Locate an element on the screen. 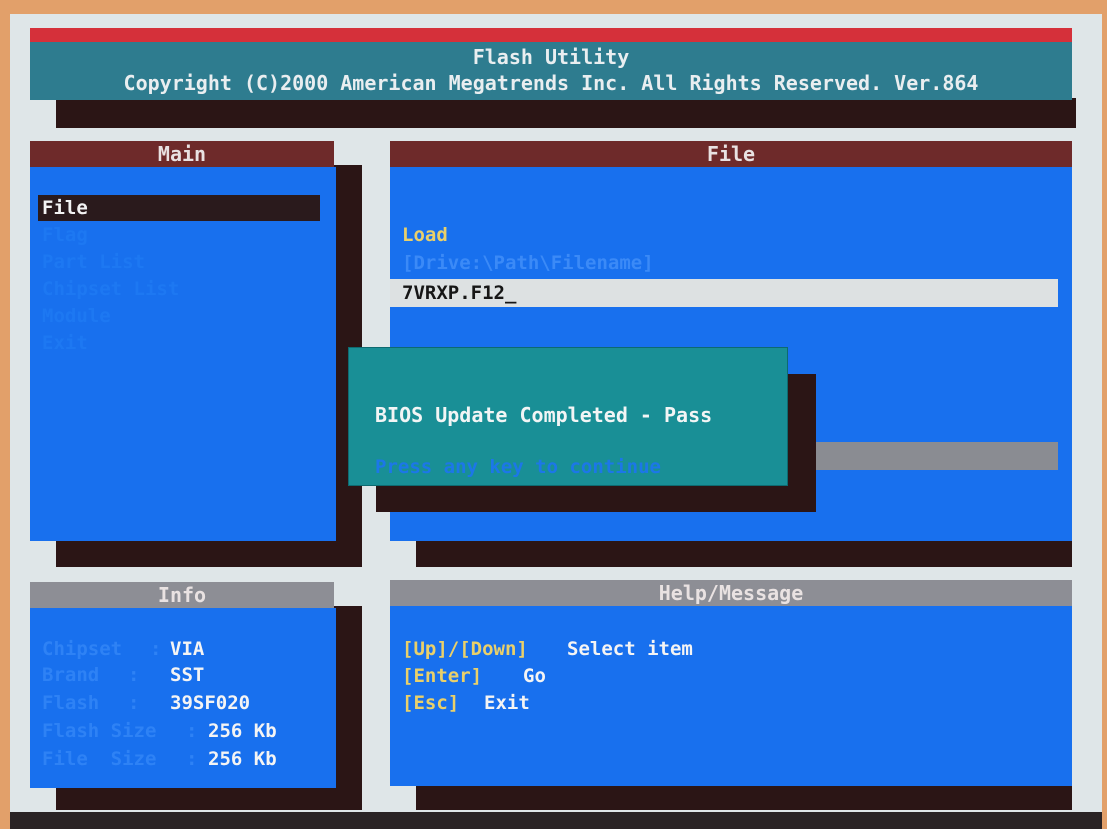 Image resolution: width=1107 pixels, height=829 pixels. info-value-chipset: VIA is located at coordinates (187, 649).